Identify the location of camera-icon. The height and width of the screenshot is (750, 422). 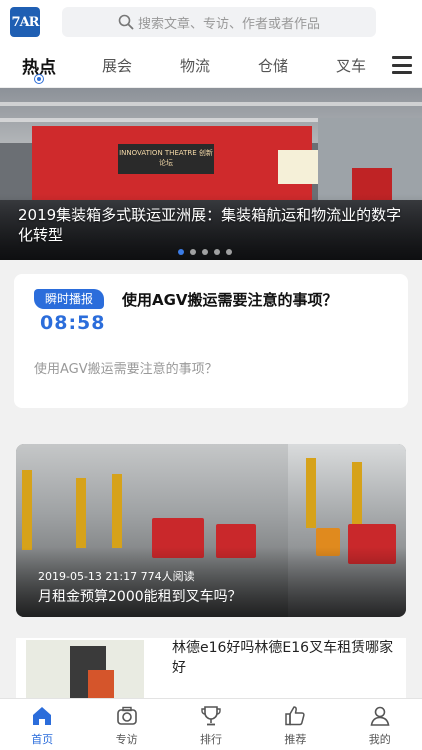
(126, 715).